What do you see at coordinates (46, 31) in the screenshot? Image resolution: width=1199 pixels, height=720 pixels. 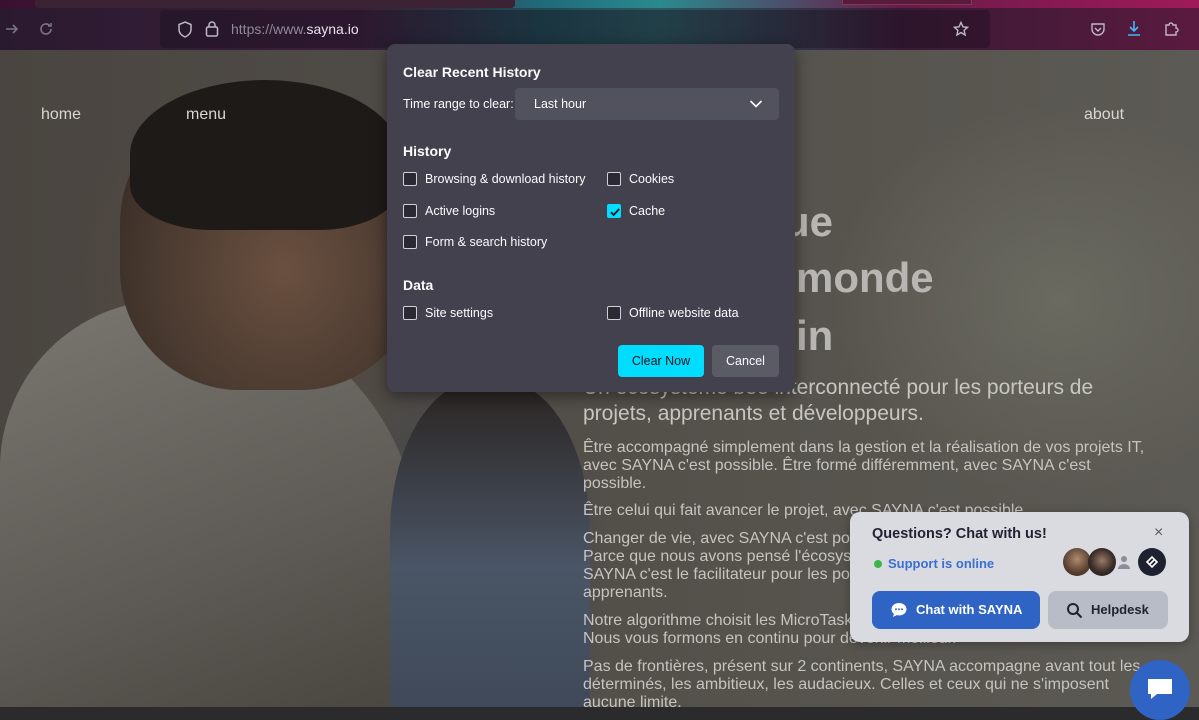 I see `reload-icon` at bounding box center [46, 31].